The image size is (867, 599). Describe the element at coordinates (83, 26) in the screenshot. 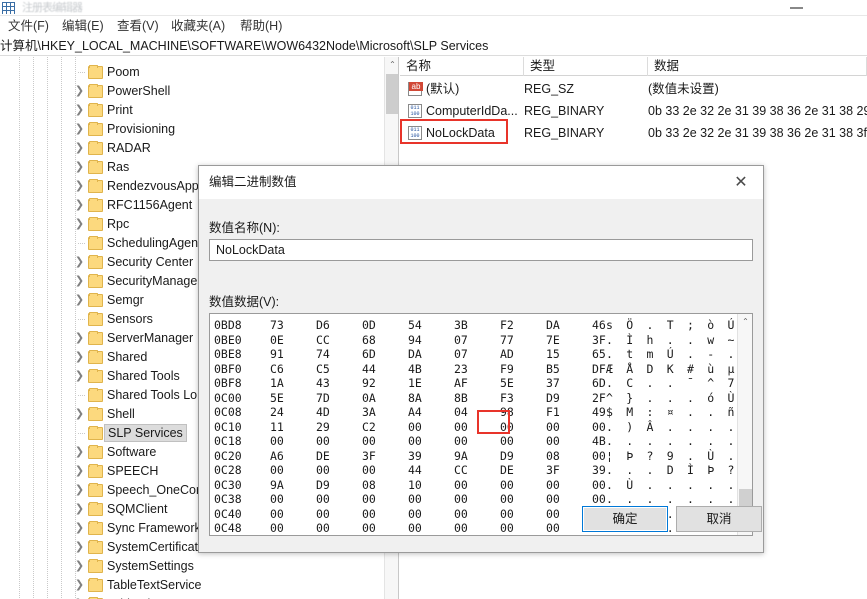

I see `menu-item-1: 编辑(E)` at that location.